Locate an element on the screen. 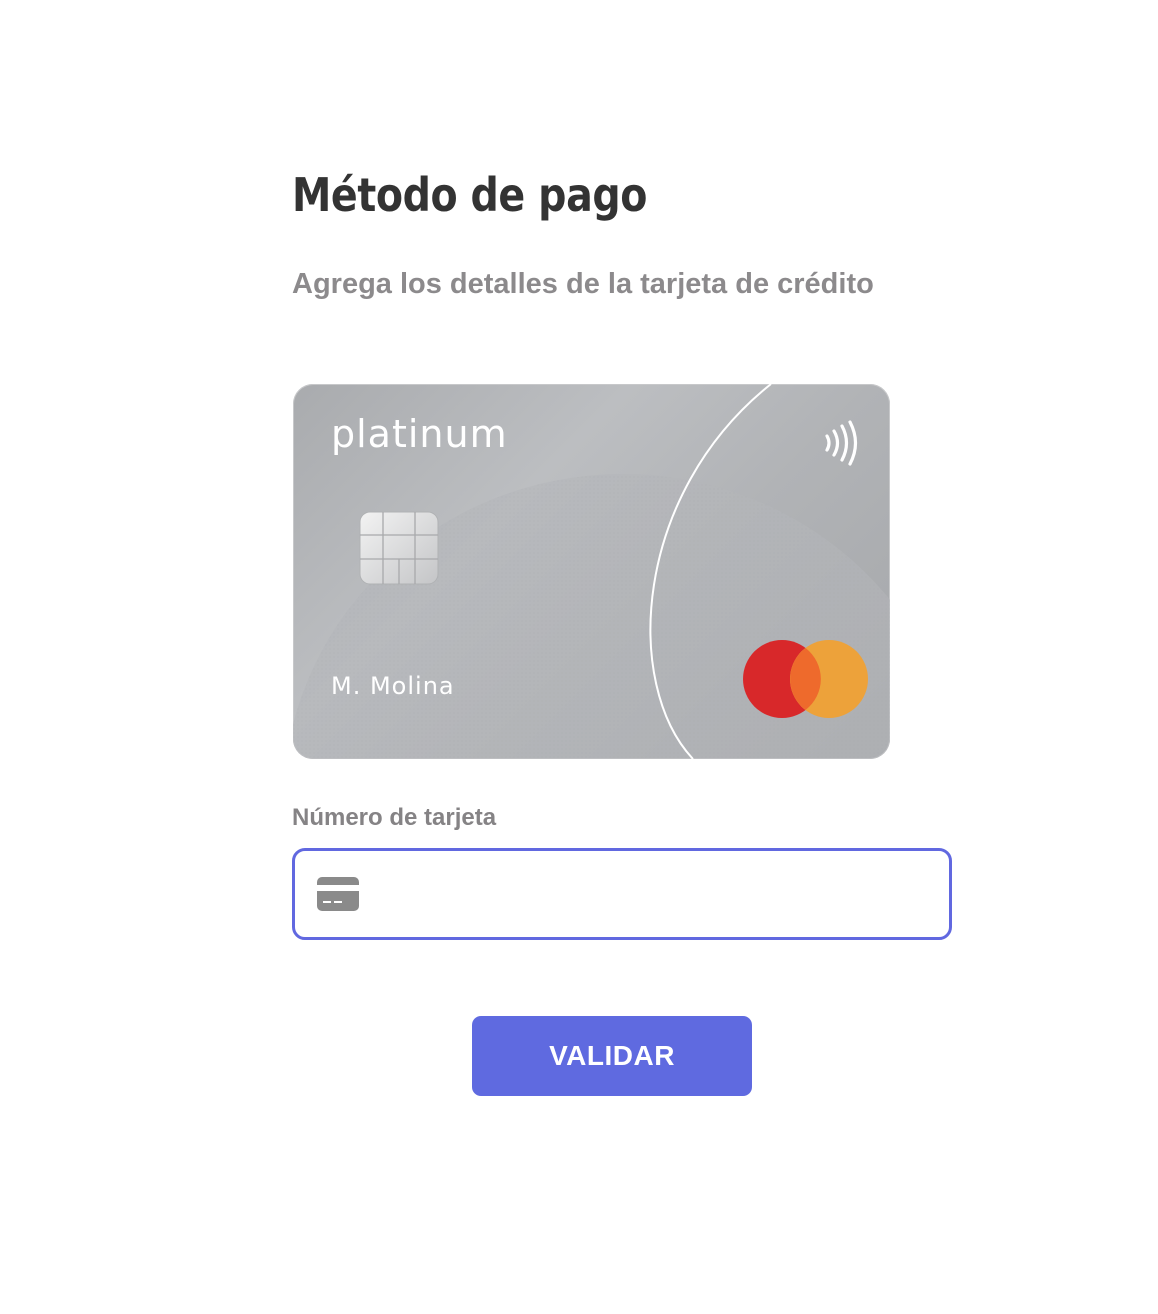 This screenshot has width=1158, height=1314. card-number-label: Número de tarjeta is located at coordinates (394, 817).